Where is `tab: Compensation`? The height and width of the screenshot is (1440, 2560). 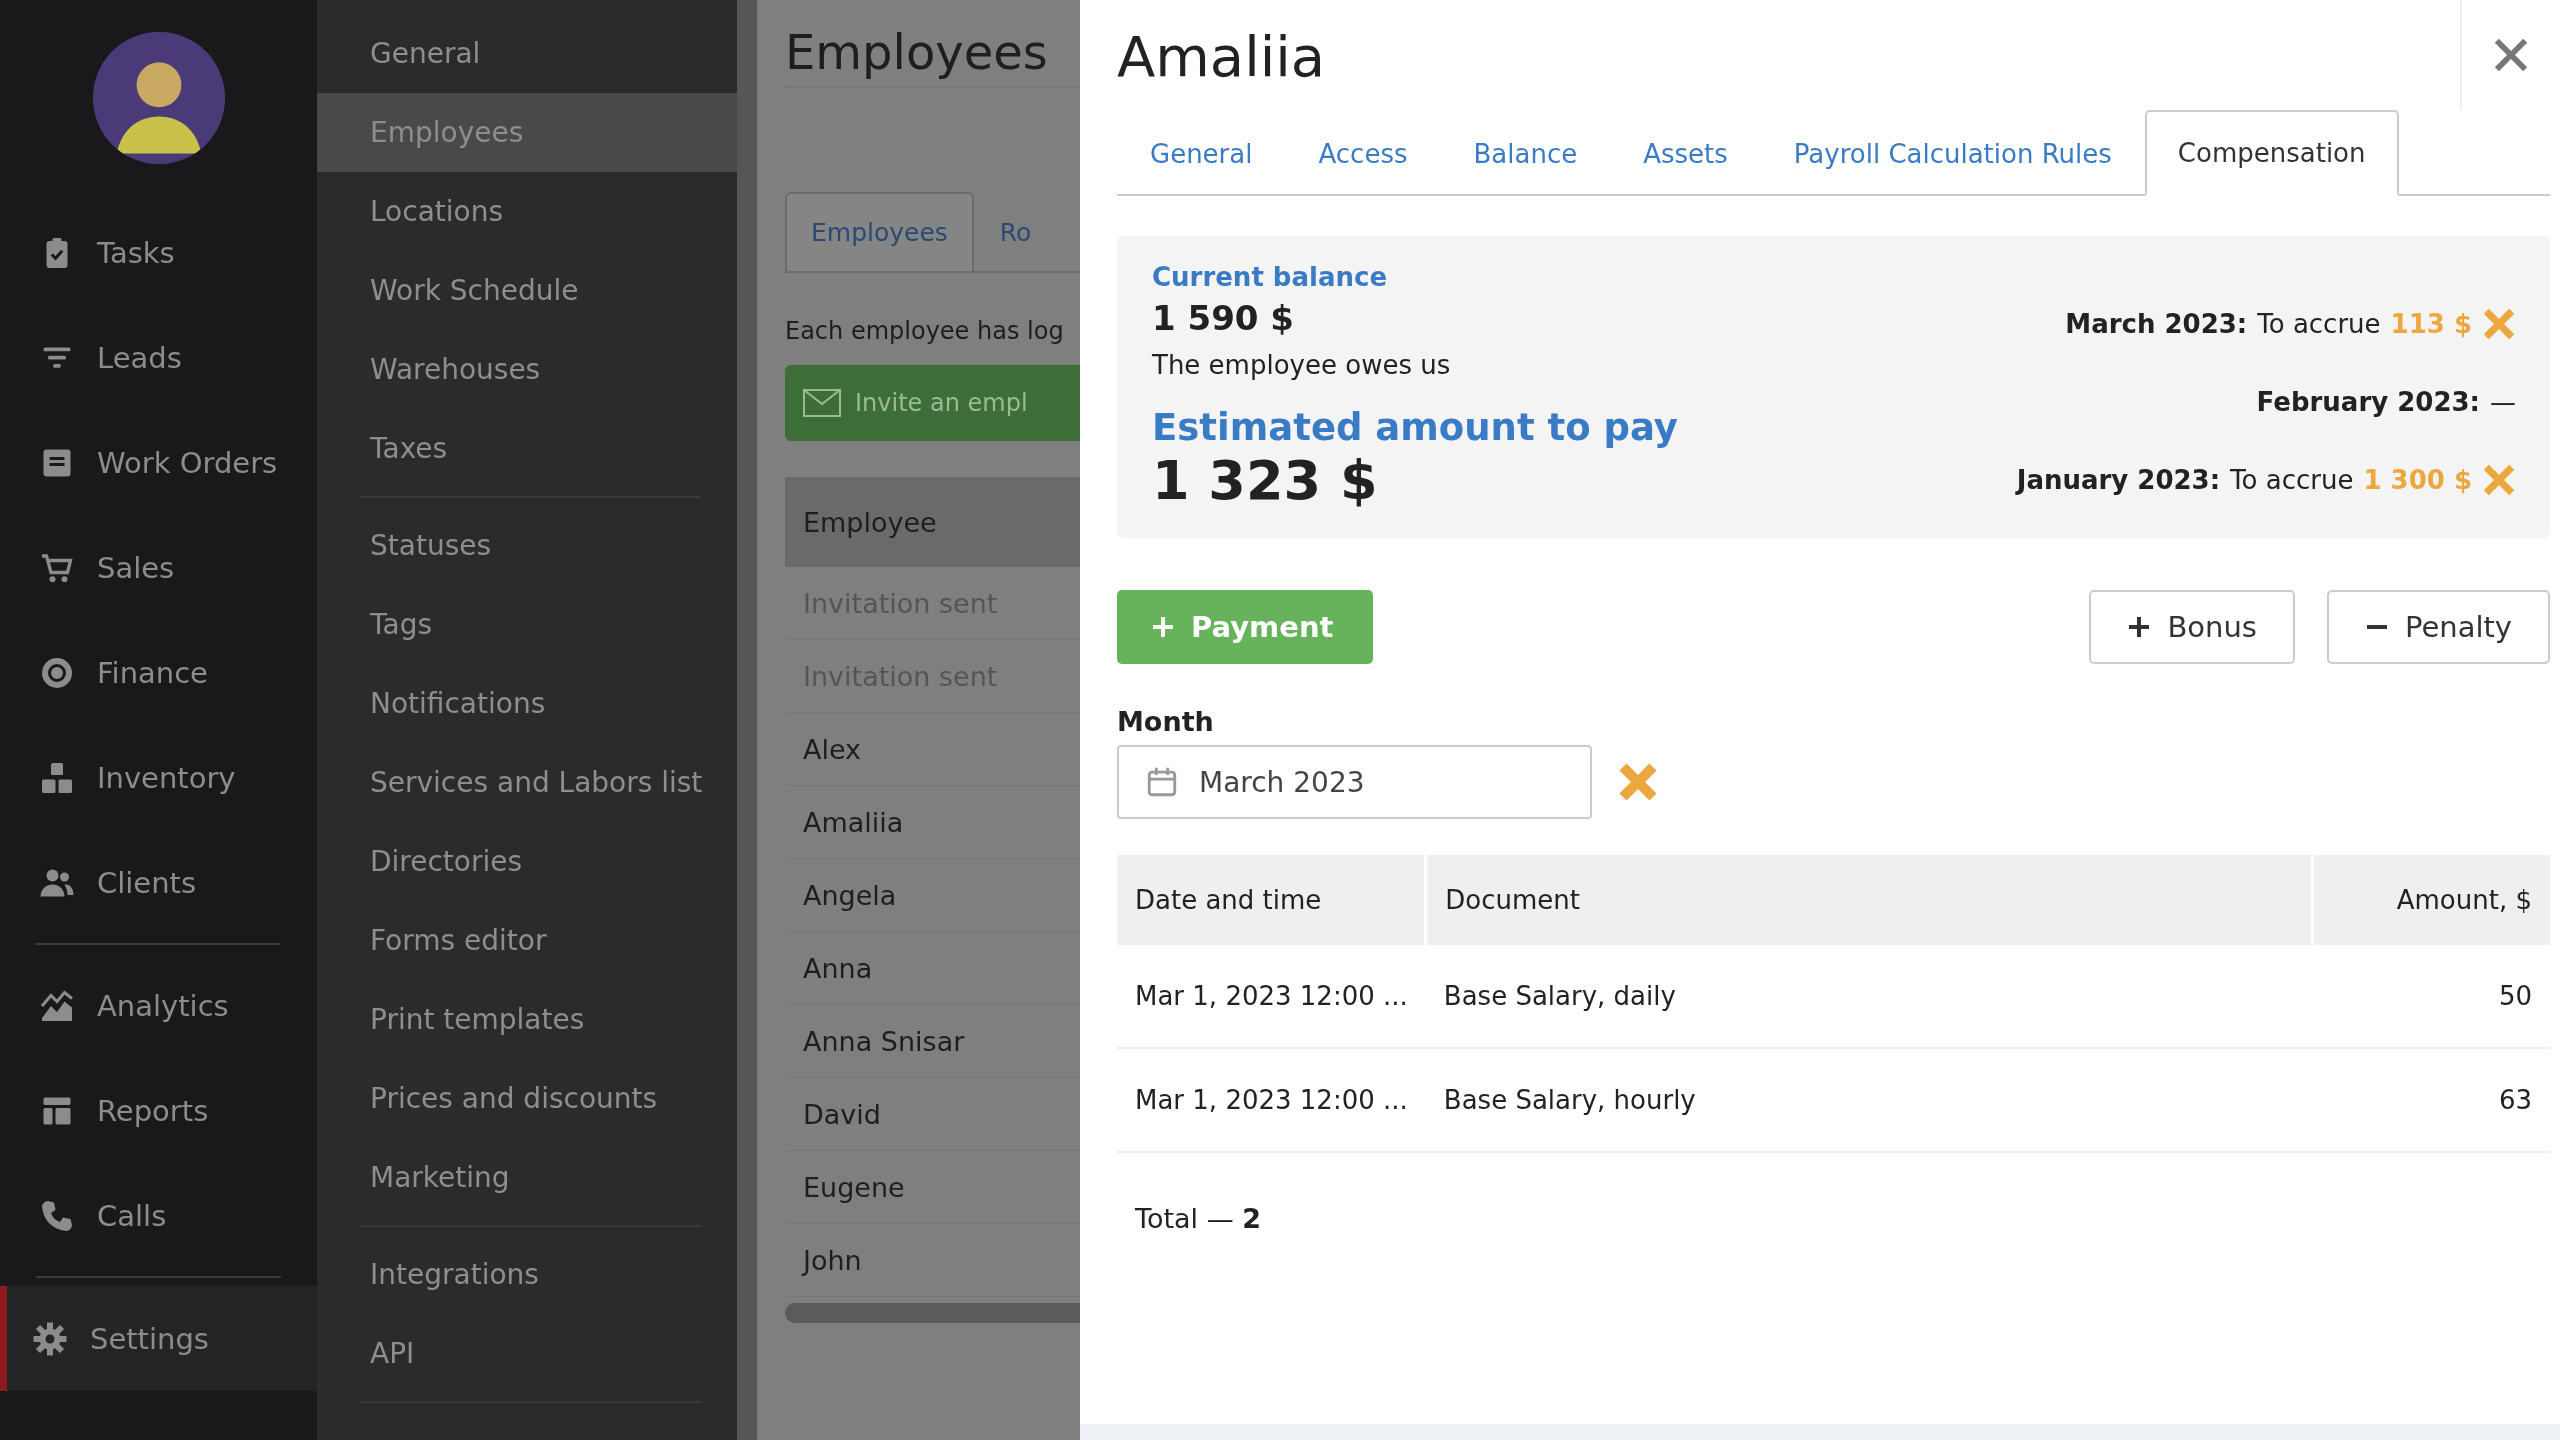
tab: Compensation is located at coordinates (2271, 153).